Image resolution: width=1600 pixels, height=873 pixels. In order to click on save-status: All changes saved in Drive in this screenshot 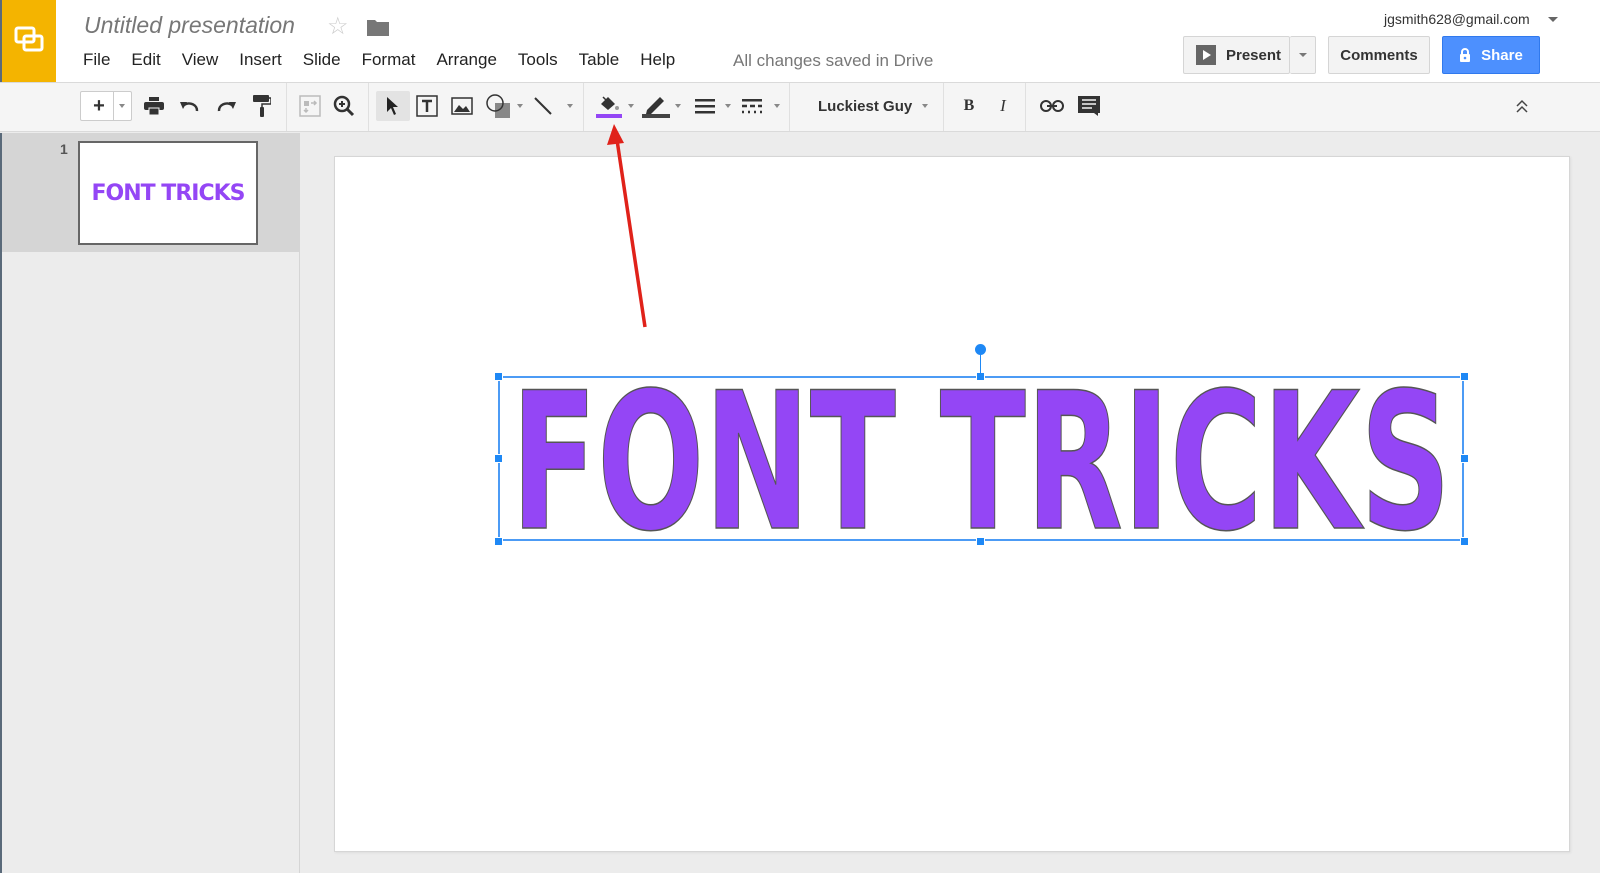, I will do `click(833, 61)`.